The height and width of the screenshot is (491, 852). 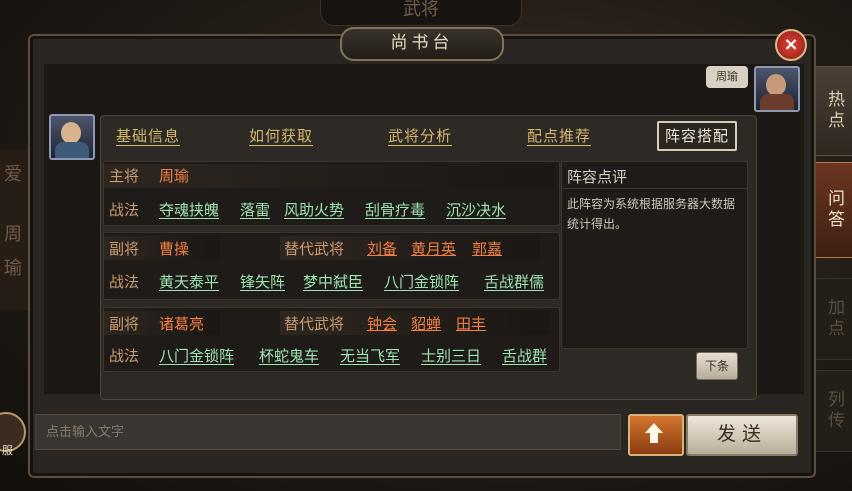 What do you see at coordinates (421, 13) in the screenshot?
I see `background-title: 武将` at bounding box center [421, 13].